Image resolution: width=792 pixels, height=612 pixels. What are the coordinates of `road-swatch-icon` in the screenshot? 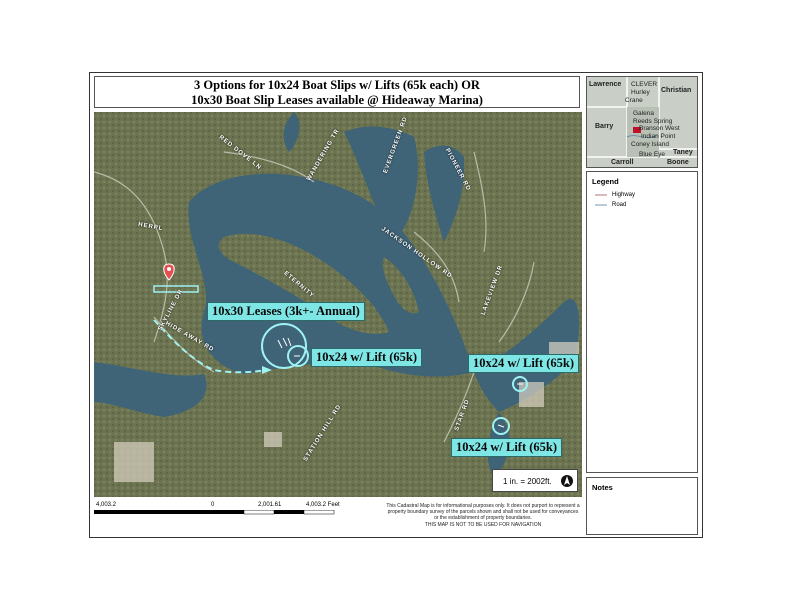 It's located at (601, 205).